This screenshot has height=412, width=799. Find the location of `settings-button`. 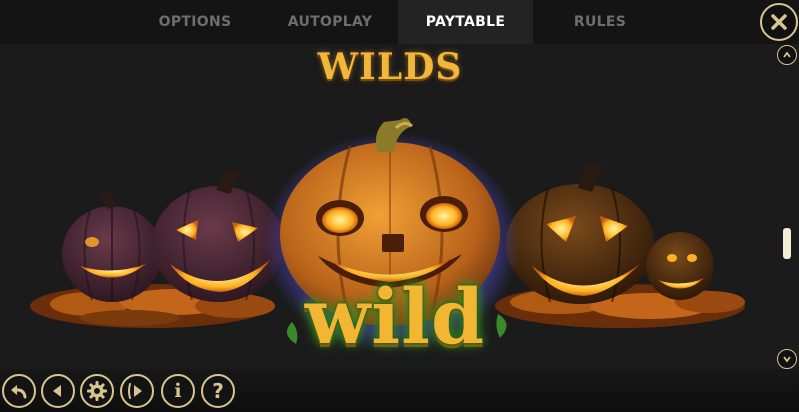

settings-button is located at coordinates (97, 391).